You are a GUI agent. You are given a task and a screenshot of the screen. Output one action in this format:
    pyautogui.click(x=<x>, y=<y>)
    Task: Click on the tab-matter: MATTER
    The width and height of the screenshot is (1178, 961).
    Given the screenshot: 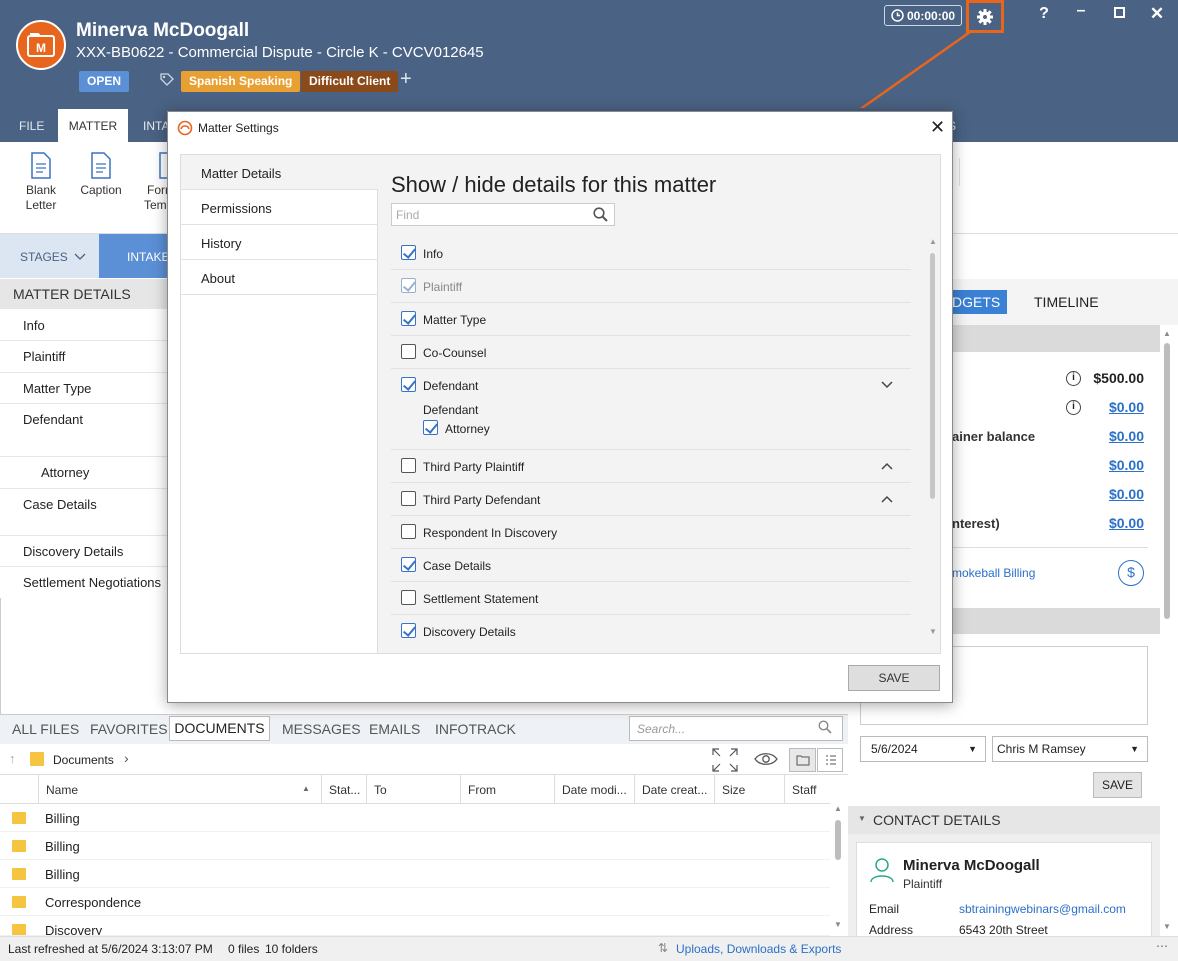 What is the action you would take?
    pyautogui.click(x=93, y=125)
    